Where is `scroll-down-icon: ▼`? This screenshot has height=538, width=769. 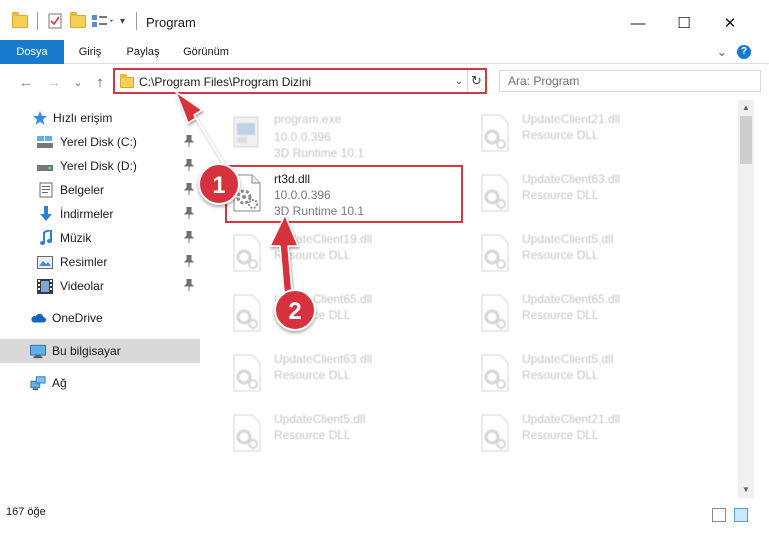
scroll-down-icon: ▼ is located at coordinates (746, 490).